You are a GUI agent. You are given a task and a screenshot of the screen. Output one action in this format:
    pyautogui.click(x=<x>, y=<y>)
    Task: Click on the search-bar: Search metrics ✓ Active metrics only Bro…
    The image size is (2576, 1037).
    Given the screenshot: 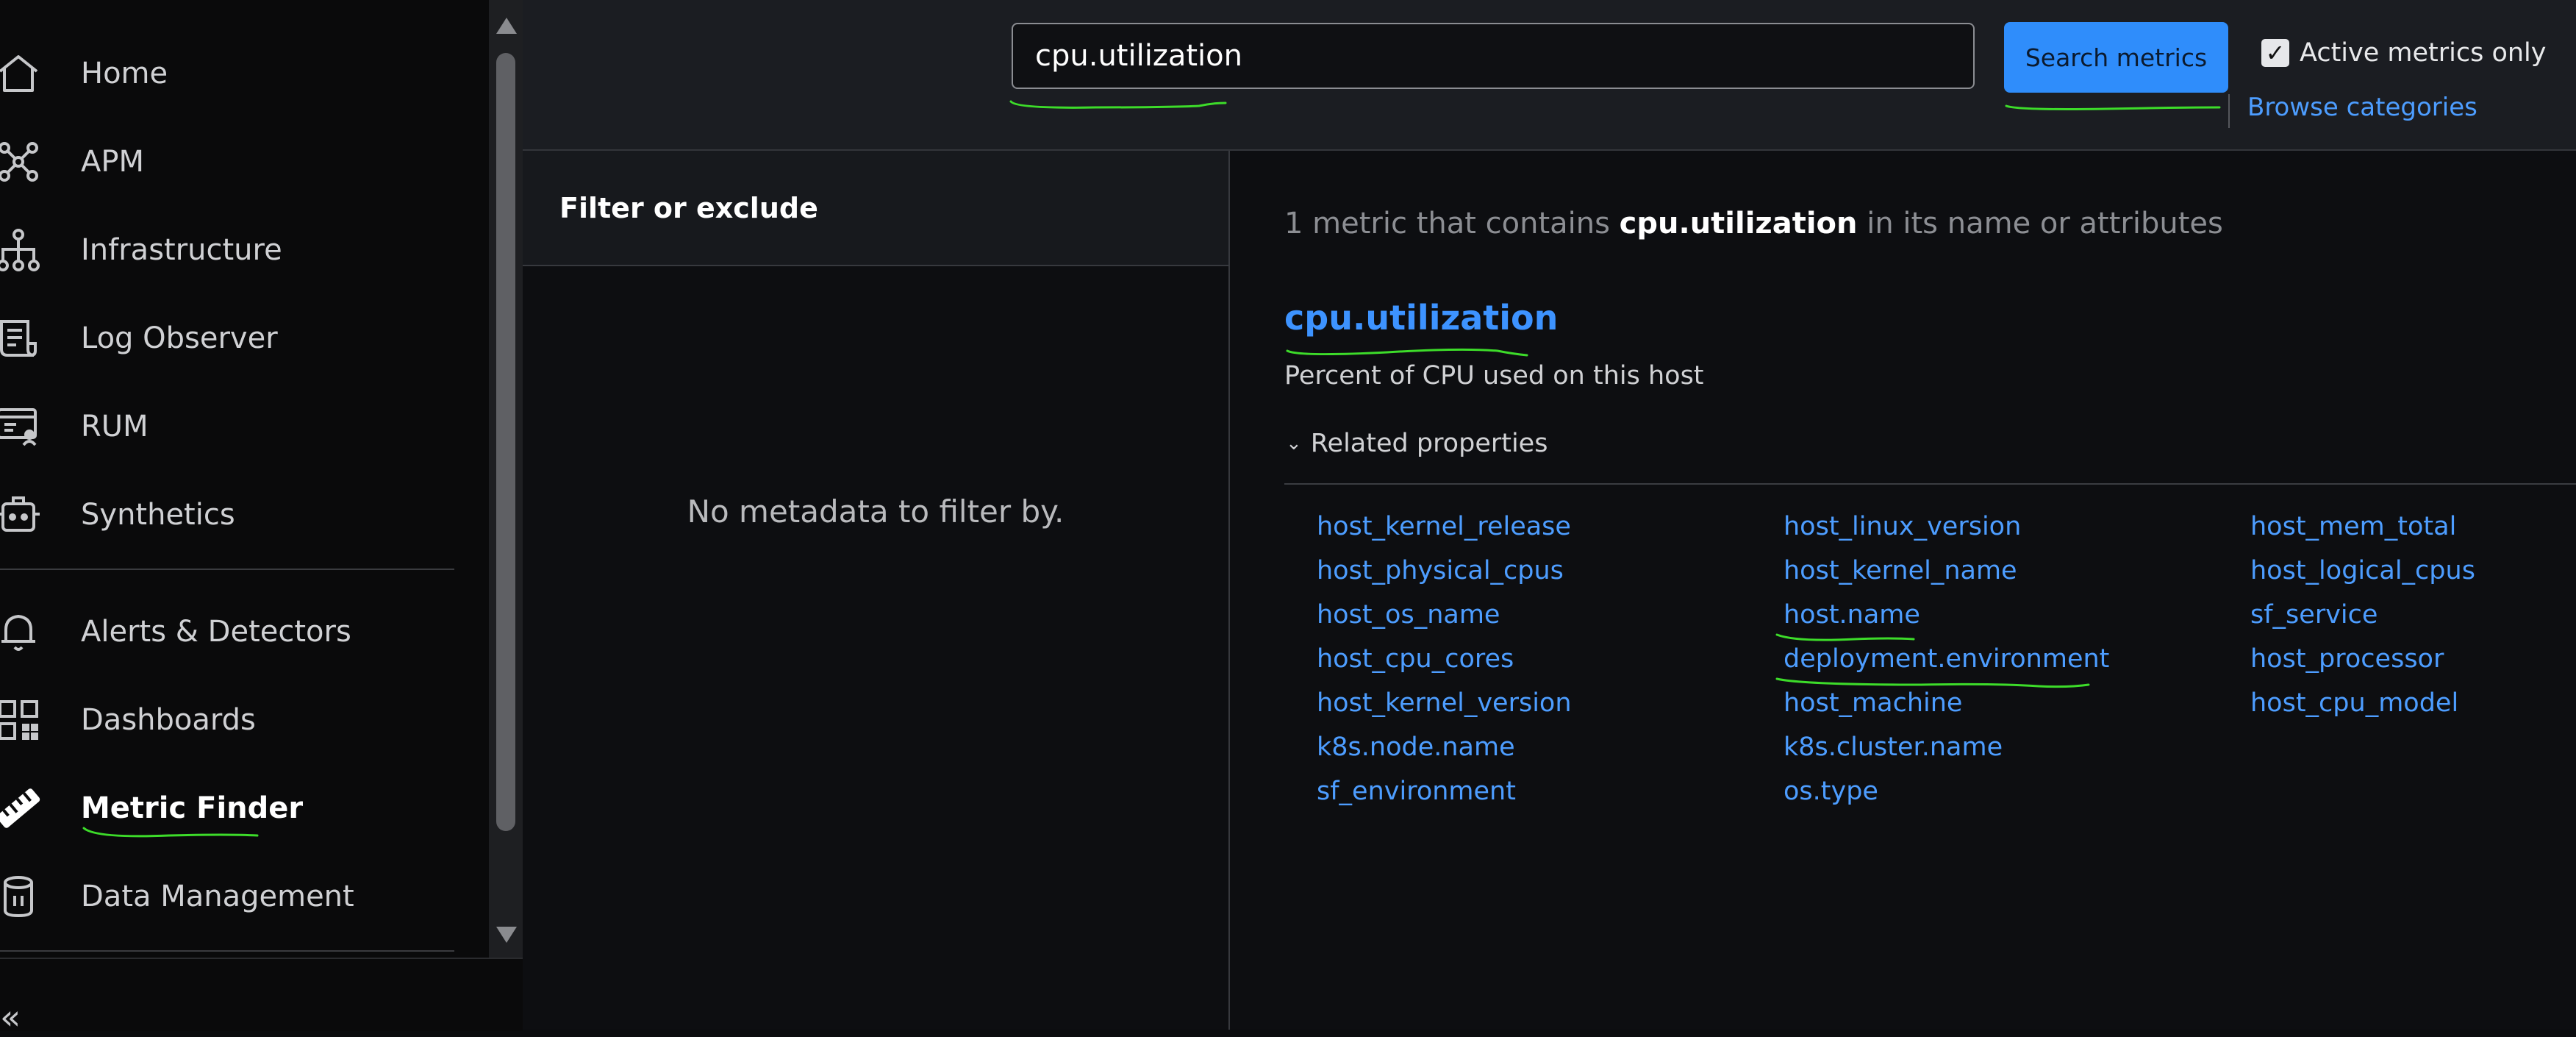 What is the action you would take?
    pyautogui.click(x=1550, y=75)
    